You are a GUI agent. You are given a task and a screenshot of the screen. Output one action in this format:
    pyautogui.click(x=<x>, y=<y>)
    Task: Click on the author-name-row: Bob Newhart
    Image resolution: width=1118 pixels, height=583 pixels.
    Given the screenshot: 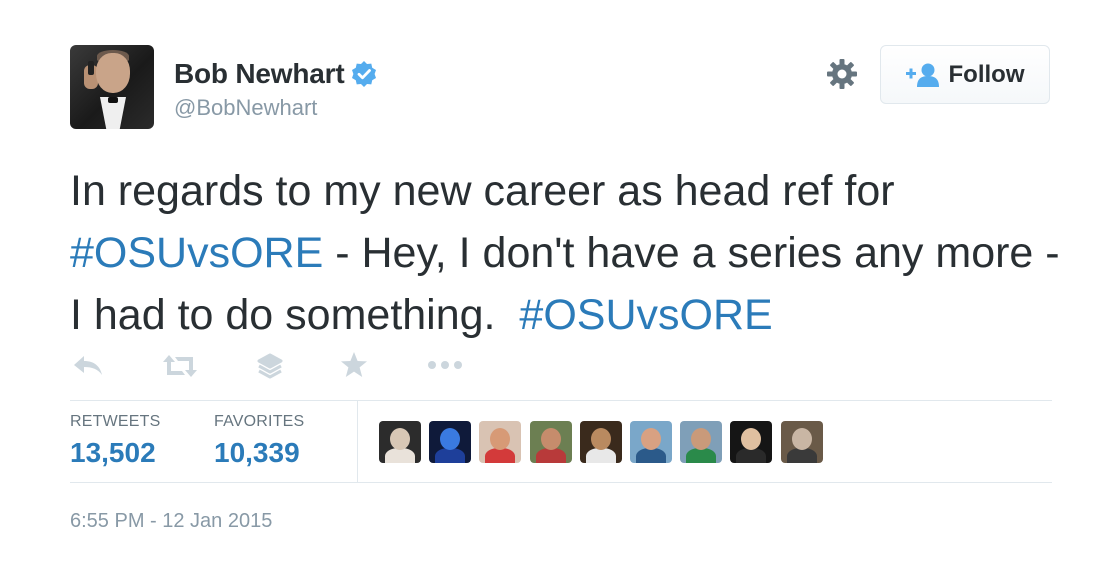 What is the action you would take?
    pyautogui.click(x=276, y=74)
    